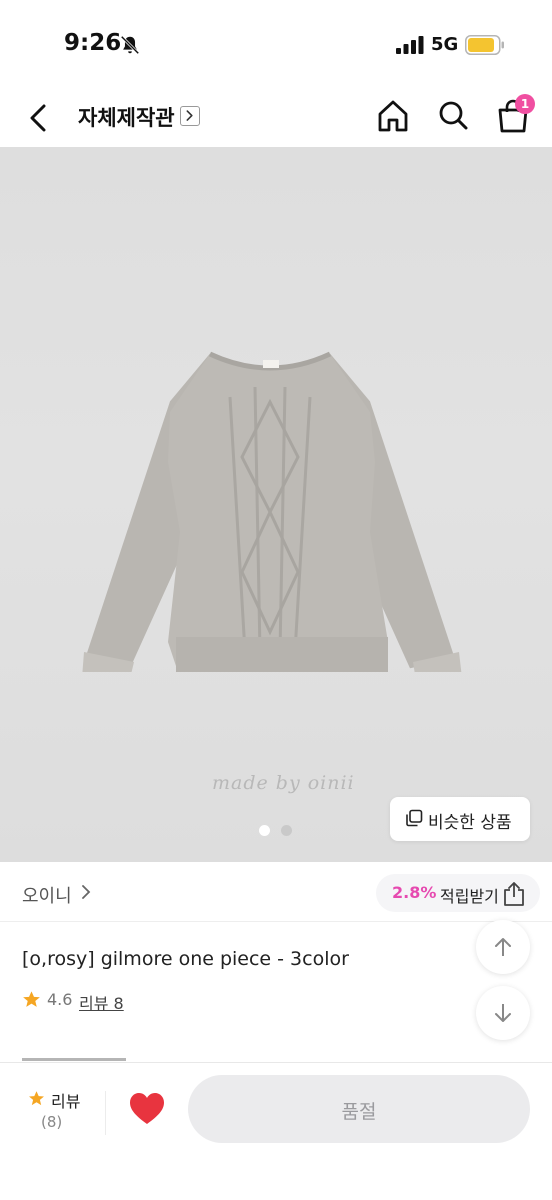 The width and height of the screenshot is (552, 1200). Describe the element at coordinates (484, 45) in the screenshot. I see `battery-icon` at that location.